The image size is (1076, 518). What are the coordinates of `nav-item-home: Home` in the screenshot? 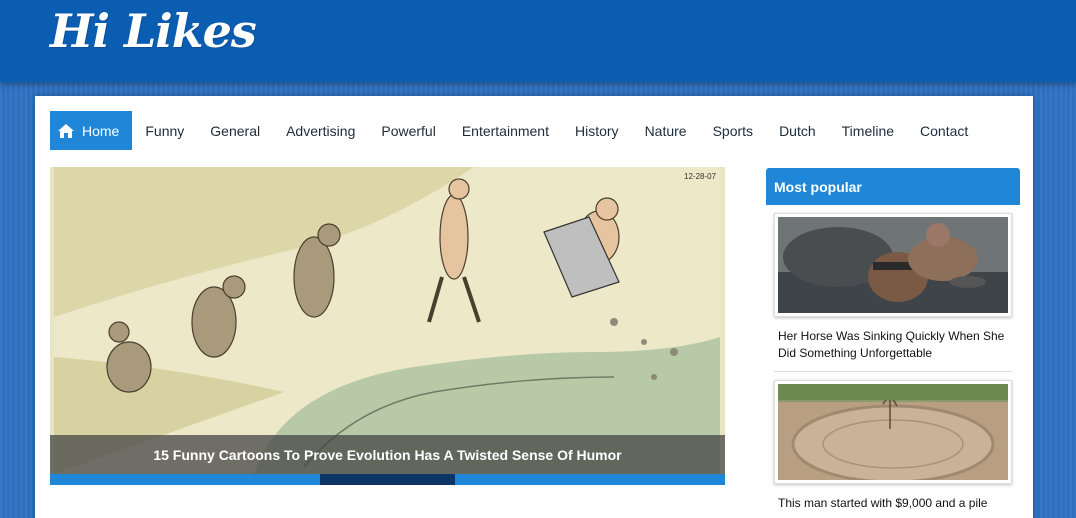 It's located at (91, 130).